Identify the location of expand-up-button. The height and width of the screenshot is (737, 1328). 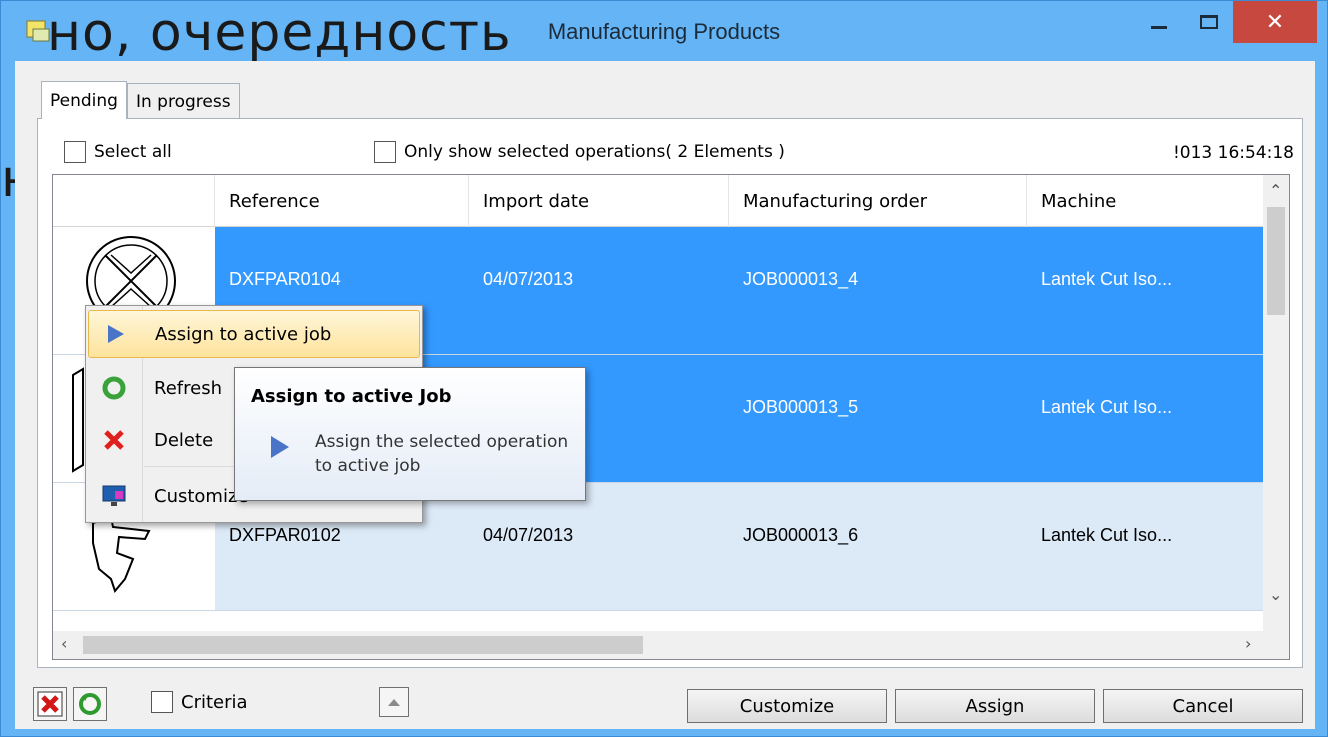
(394, 702).